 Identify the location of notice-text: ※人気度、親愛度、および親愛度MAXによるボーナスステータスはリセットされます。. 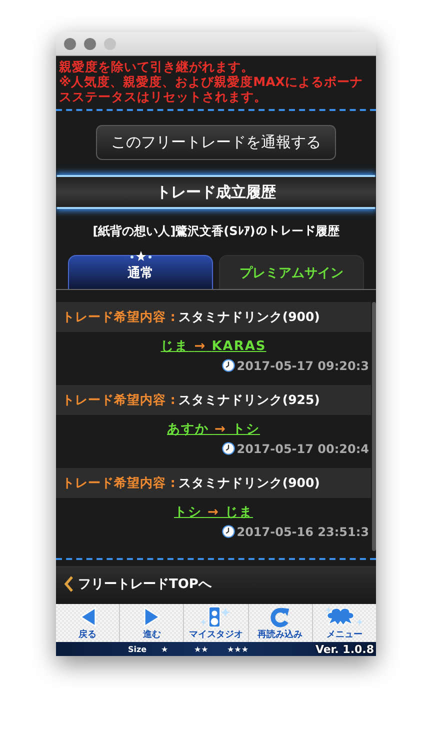
(211, 89).